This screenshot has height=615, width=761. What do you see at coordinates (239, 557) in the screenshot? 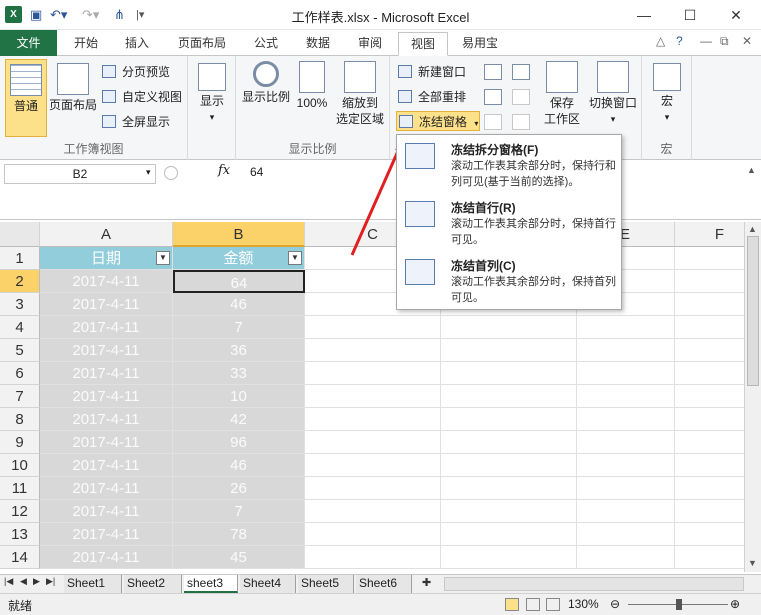
I see `amount-cell: 45` at bounding box center [239, 557].